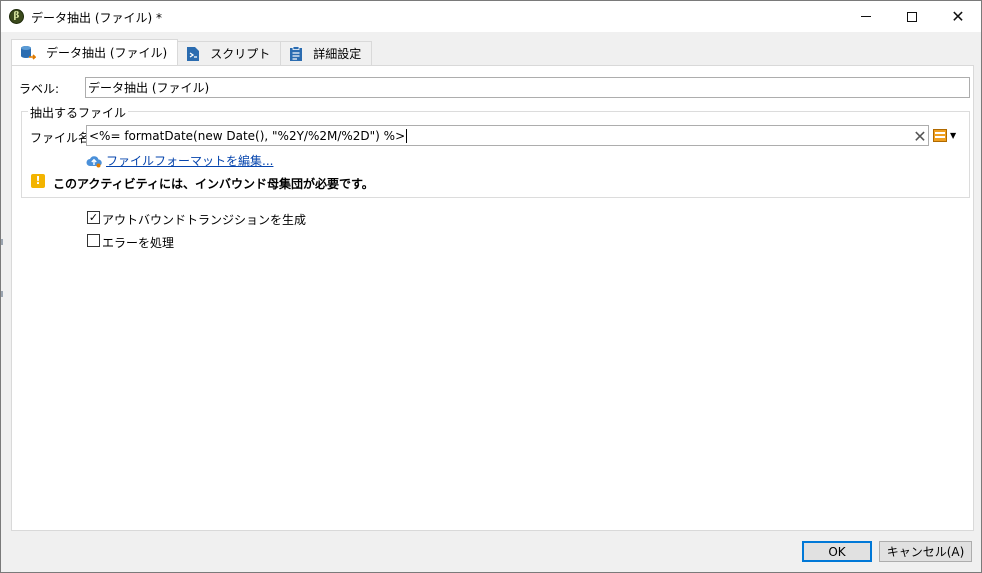 Image resolution: width=982 pixels, height=573 pixels. I want to click on minimize-button, so click(866, 16).